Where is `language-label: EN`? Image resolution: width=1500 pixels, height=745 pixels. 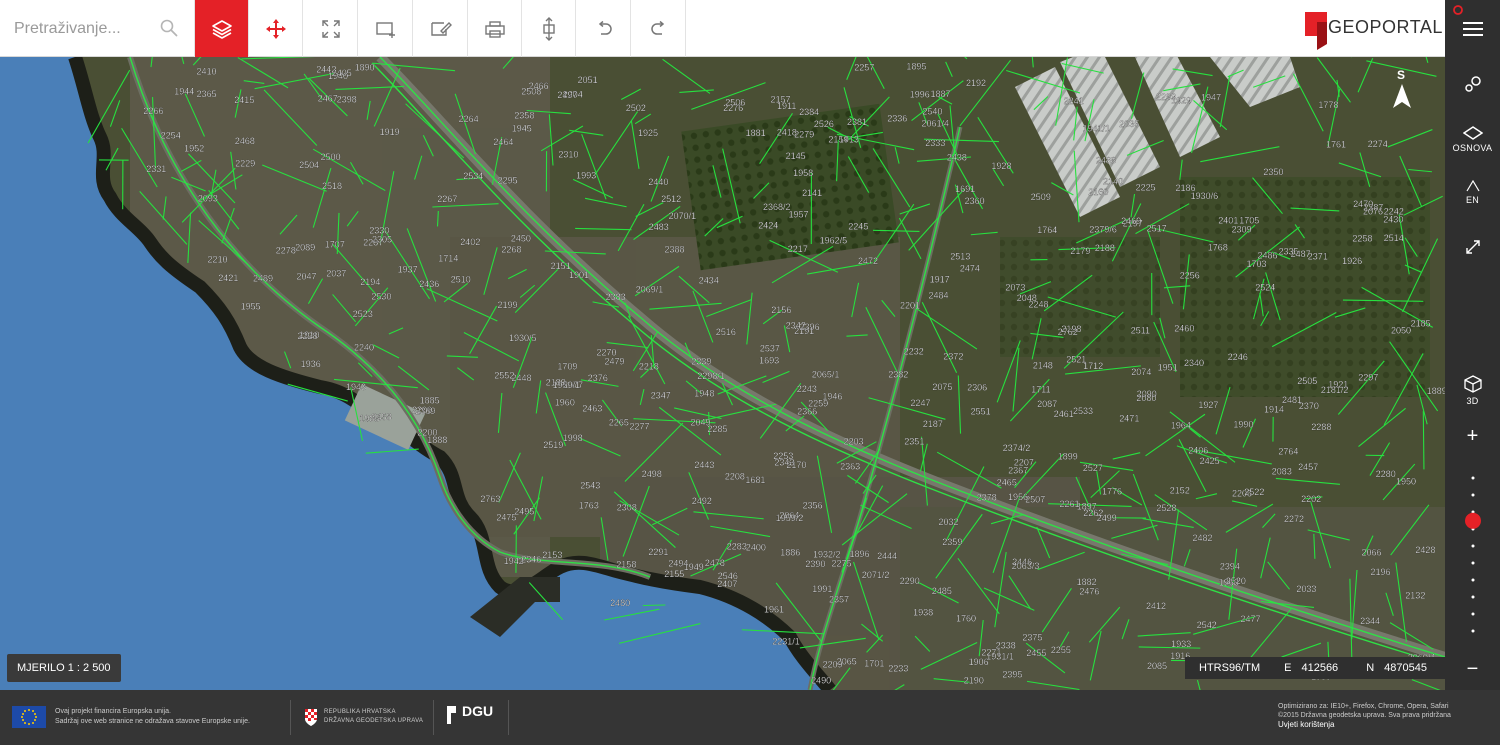
language-label: EN is located at coordinates (1472, 199).